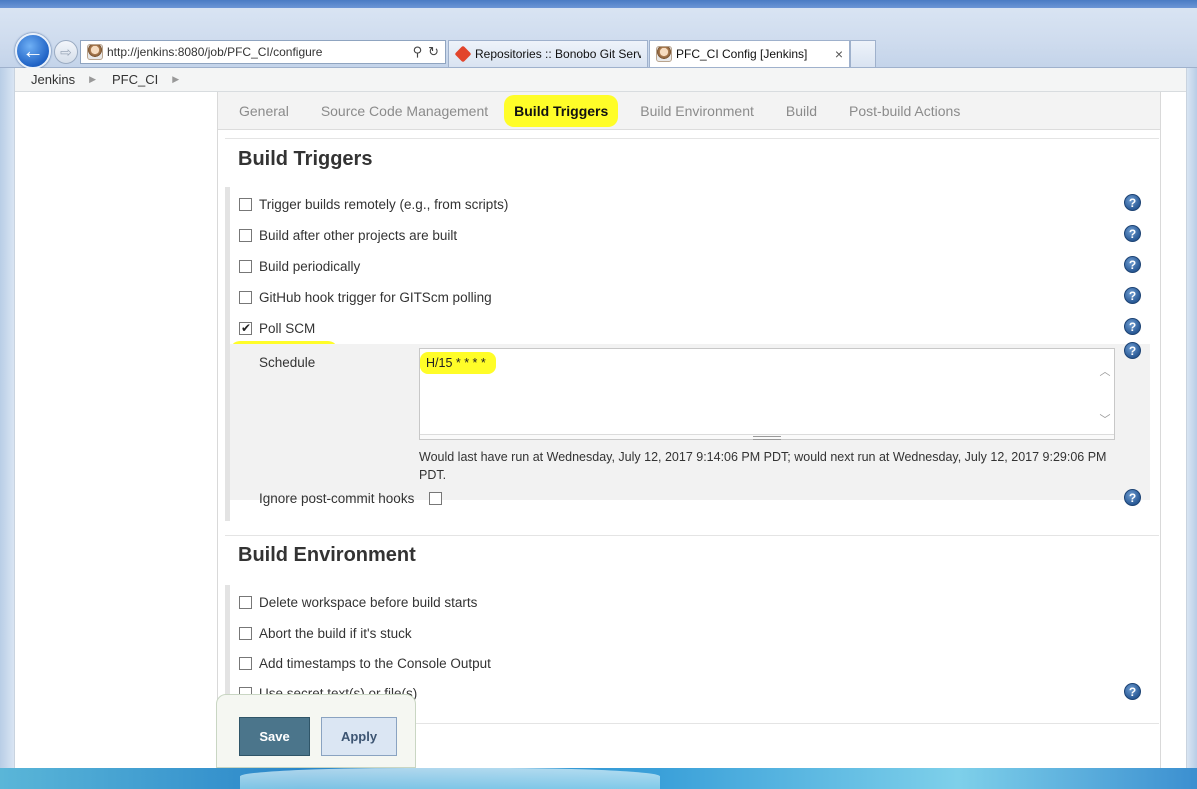 This screenshot has height=789, width=1197. I want to click on ignore-hooks-row: Ignore post-commit hooks, so click(351, 498).